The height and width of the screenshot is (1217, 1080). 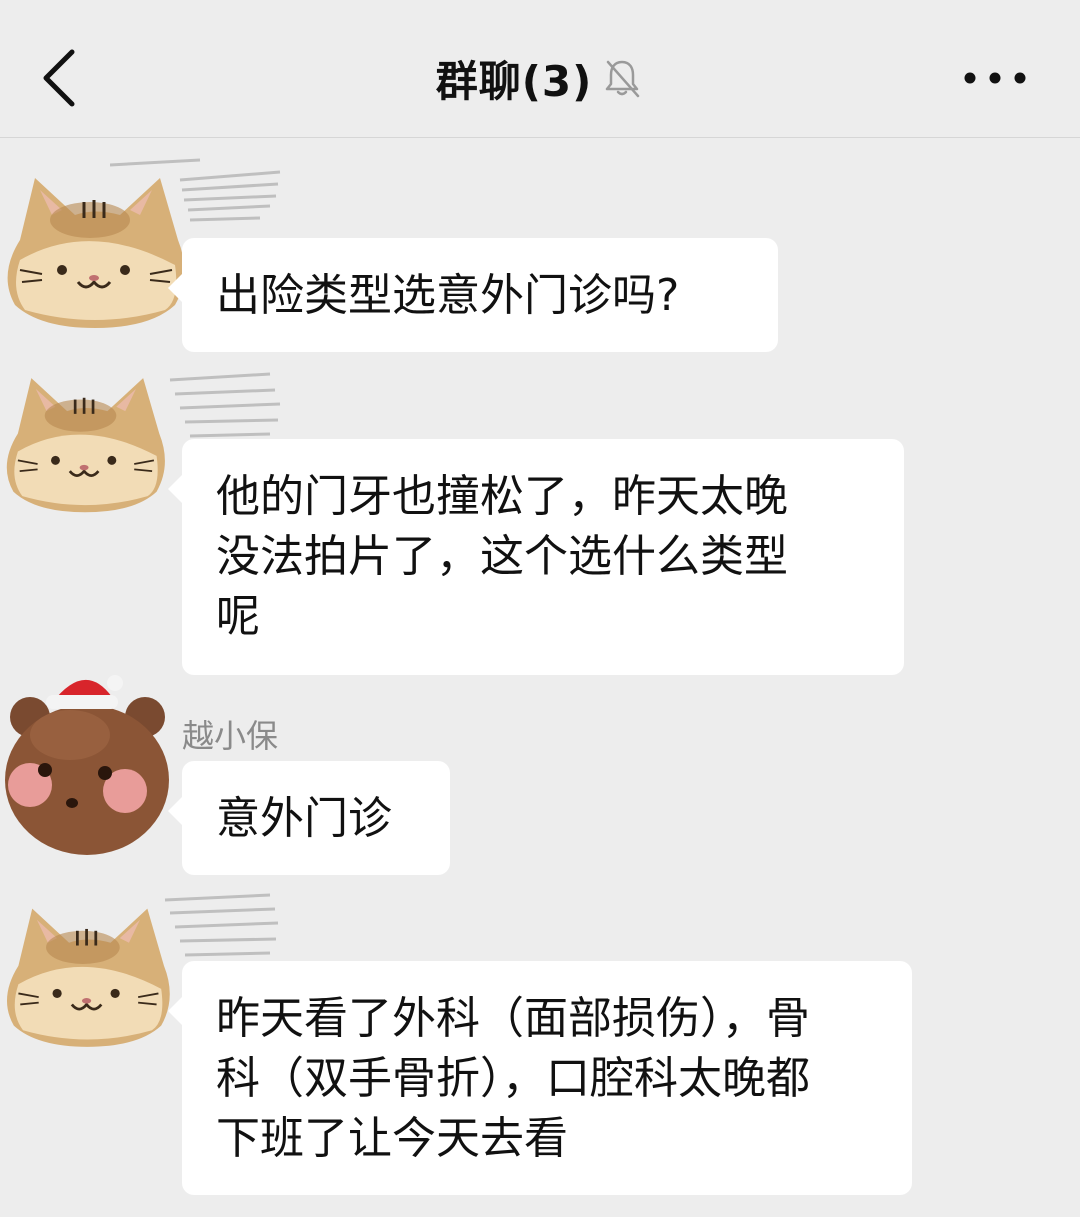 What do you see at coordinates (513, 1078) in the screenshot?
I see `message-text: 昨天看了外科（面部损伤），骨 科（双手骨折），口腔科太晚都 下班了让今天去看` at bounding box center [513, 1078].